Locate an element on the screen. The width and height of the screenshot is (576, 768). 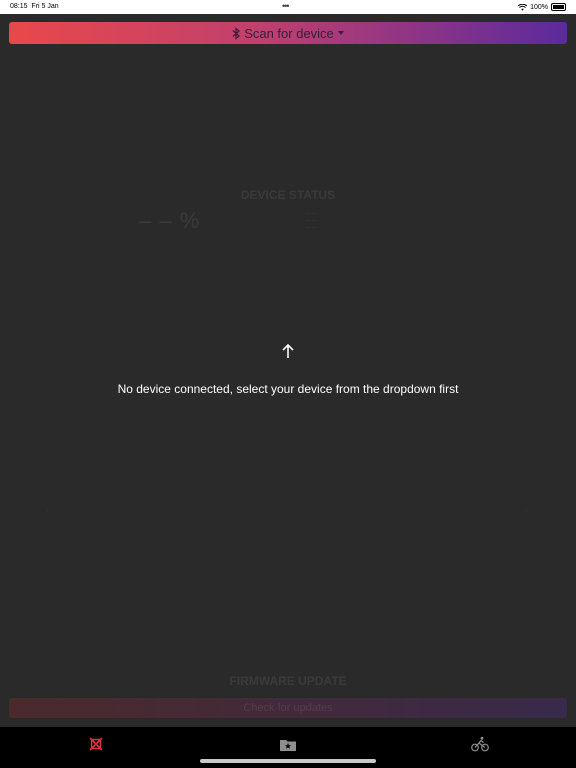
arrow-up-icon is located at coordinates (288, 353).